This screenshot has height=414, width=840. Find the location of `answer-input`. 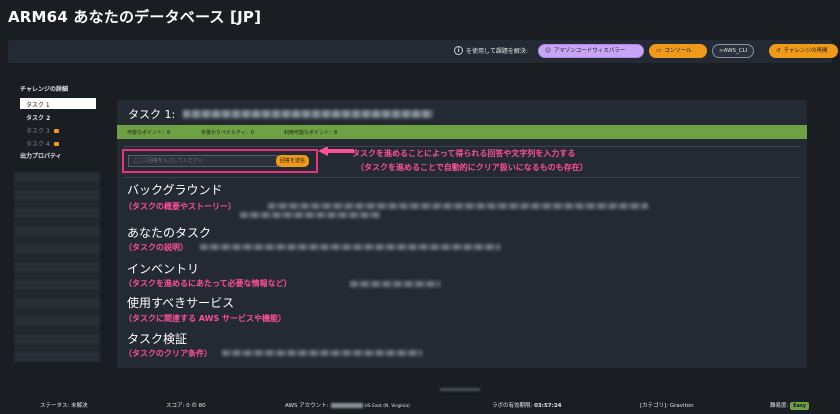

answer-input is located at coordinates (203, 161).